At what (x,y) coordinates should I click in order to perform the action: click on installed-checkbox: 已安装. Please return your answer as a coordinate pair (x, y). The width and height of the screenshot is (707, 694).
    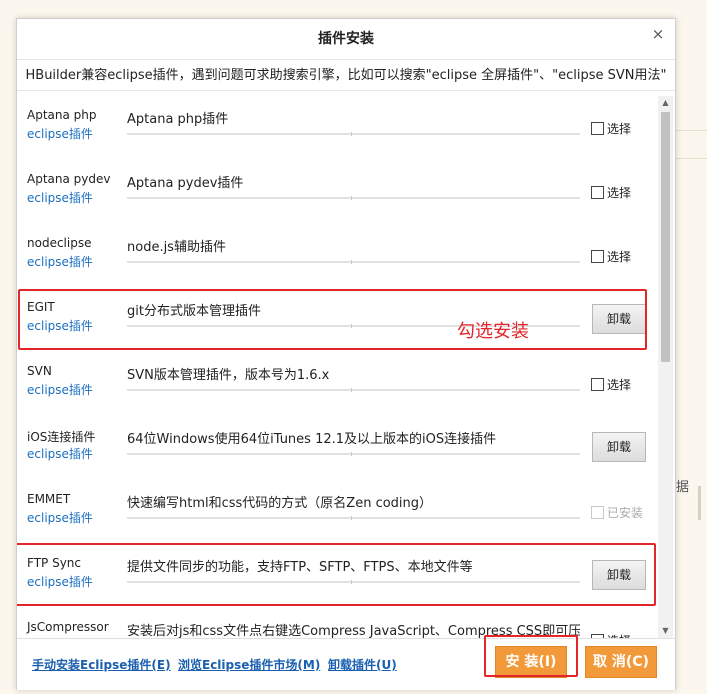
    Looking at the image, I should click on (617, 512).